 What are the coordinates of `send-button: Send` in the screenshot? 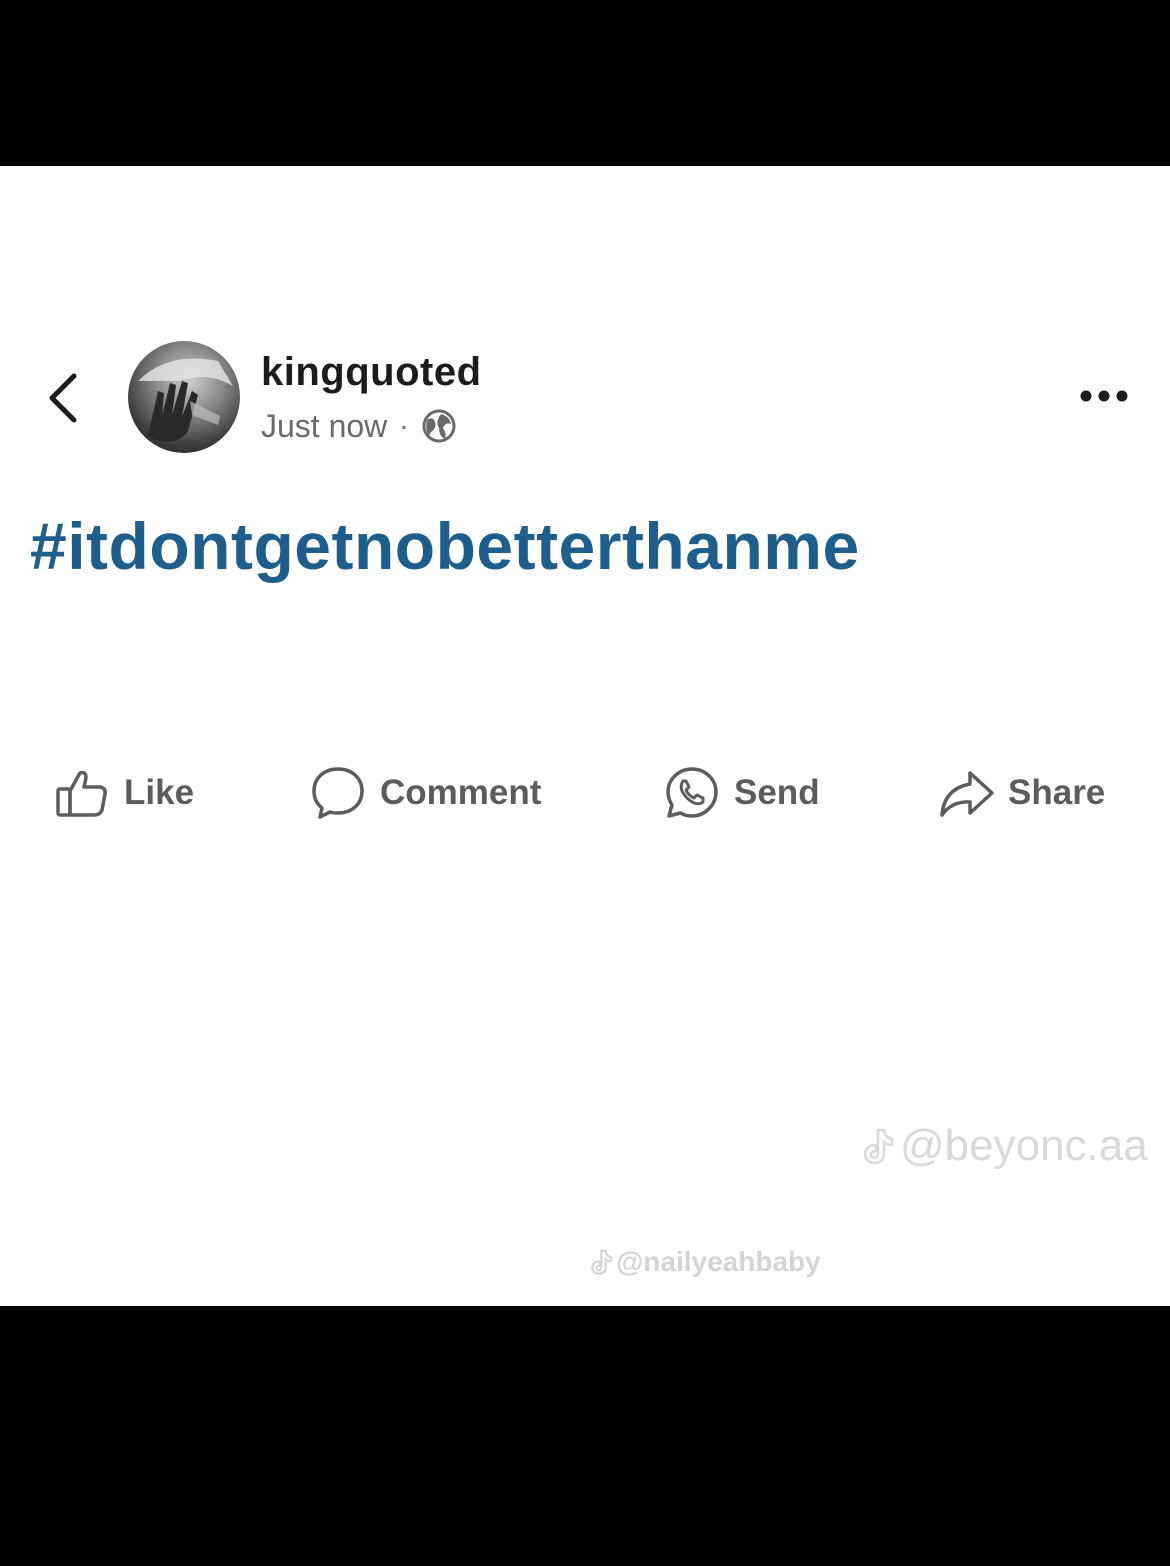 It's located at (742, 793).